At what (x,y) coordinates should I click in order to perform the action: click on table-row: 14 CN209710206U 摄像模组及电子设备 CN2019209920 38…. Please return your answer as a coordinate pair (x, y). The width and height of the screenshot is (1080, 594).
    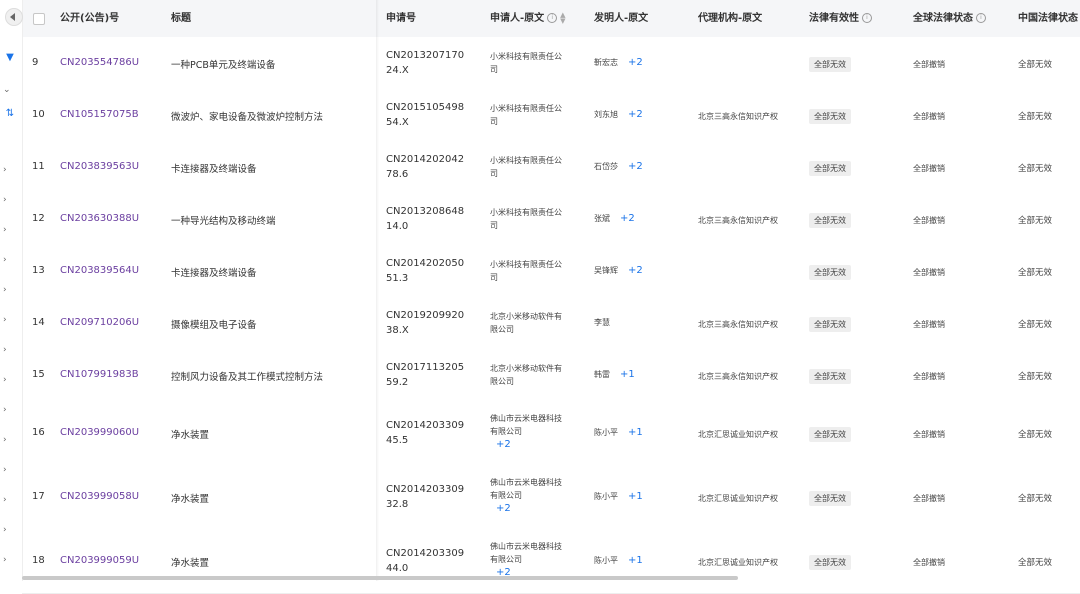
    Looking at the image, I should click on (551, 323).